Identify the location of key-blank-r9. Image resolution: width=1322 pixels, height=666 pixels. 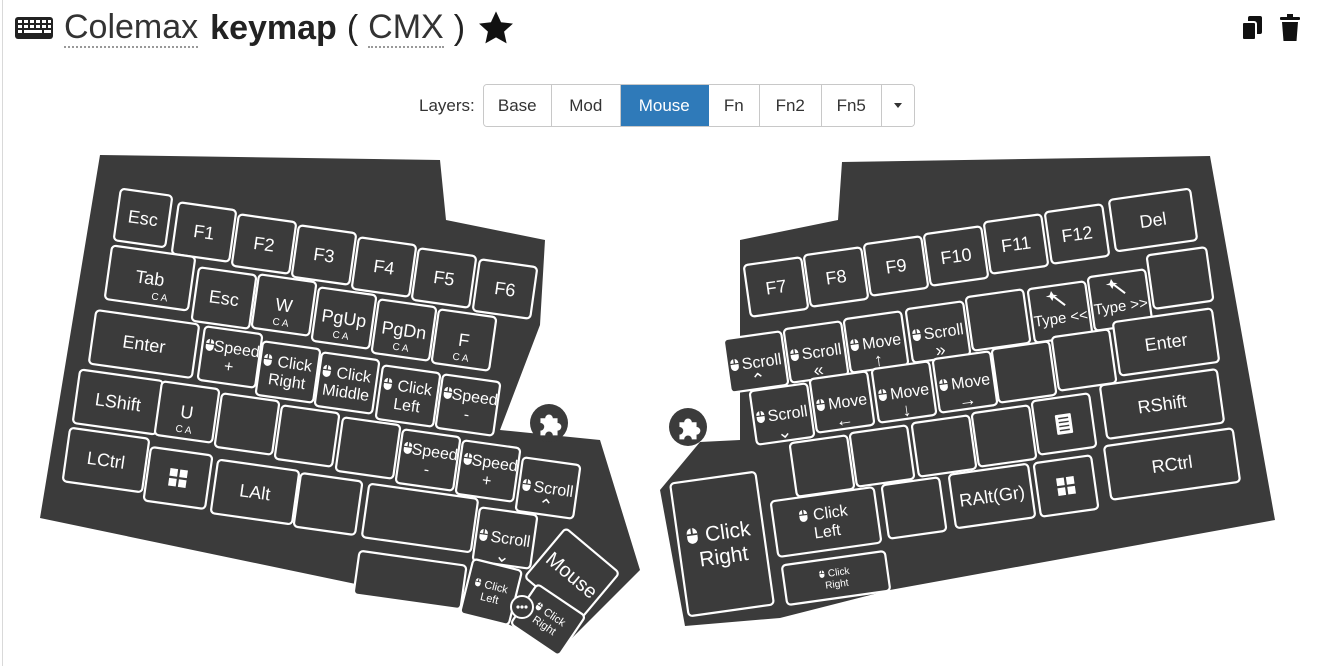
(914, 508).